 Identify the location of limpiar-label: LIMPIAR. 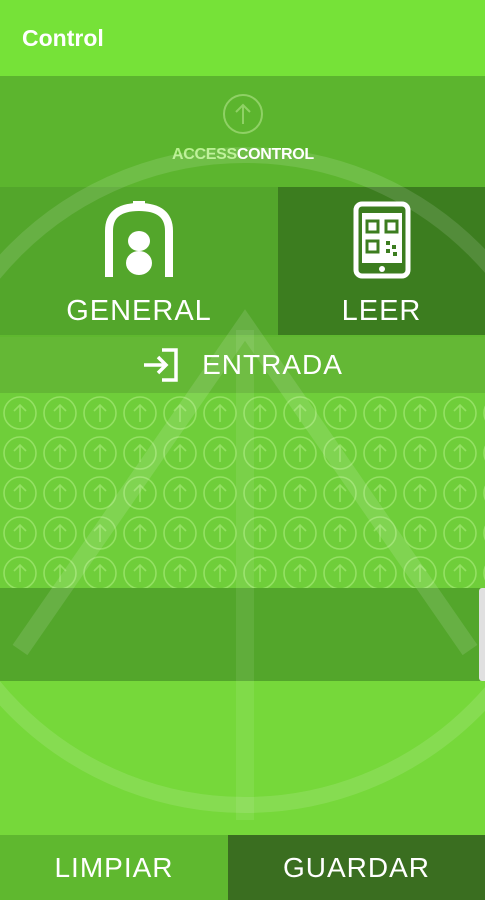
(114, 867).